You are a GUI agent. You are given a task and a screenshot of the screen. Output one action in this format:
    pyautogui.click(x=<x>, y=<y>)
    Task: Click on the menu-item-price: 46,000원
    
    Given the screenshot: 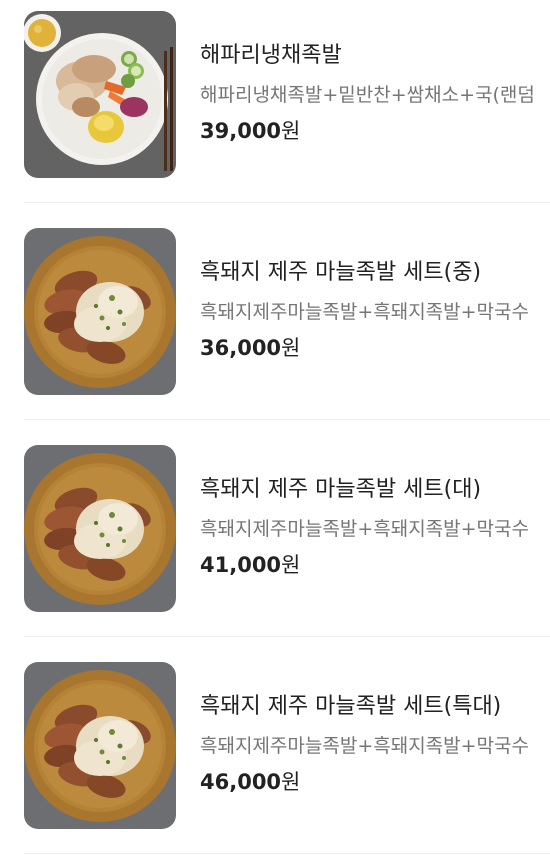 What is the action you would take?
    pyautogui.click(x=250, y=782)
    